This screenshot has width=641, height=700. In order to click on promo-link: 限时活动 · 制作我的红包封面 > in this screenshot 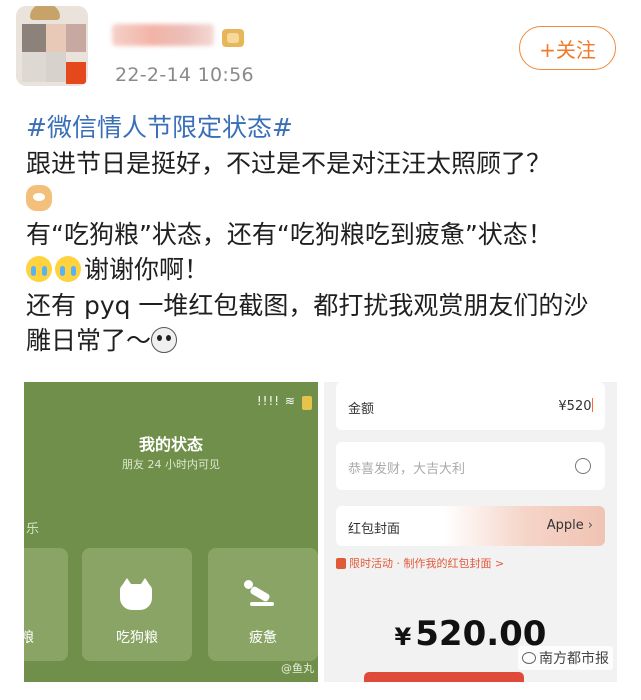, I will do `click(420, 563)`.